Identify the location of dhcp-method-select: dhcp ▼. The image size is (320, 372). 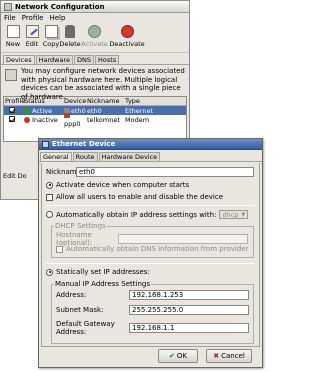
(234, 214).